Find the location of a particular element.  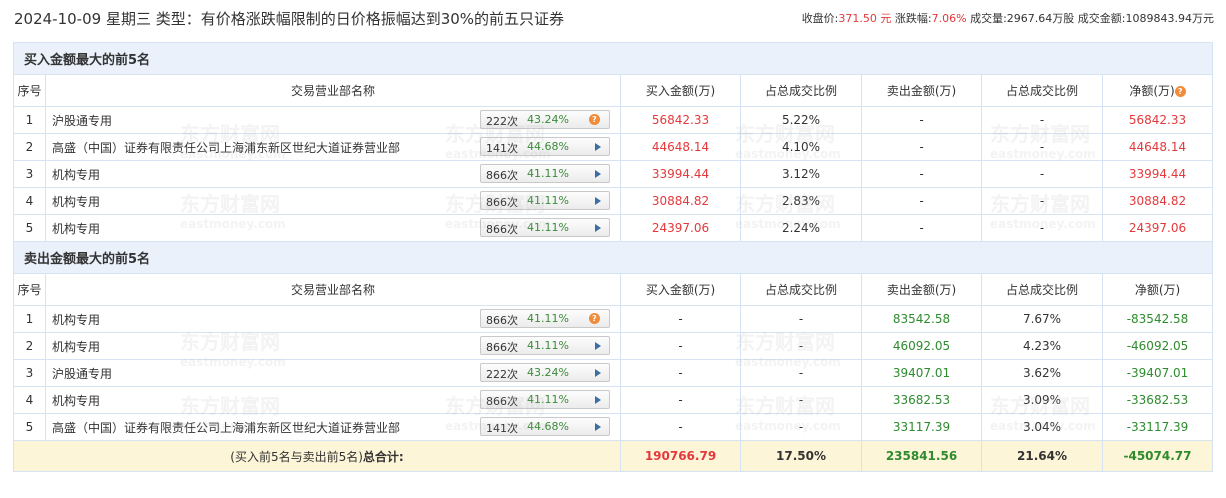

col-sell-ratio-label: 占总成交比例 is located at coordinates (1041, 290).